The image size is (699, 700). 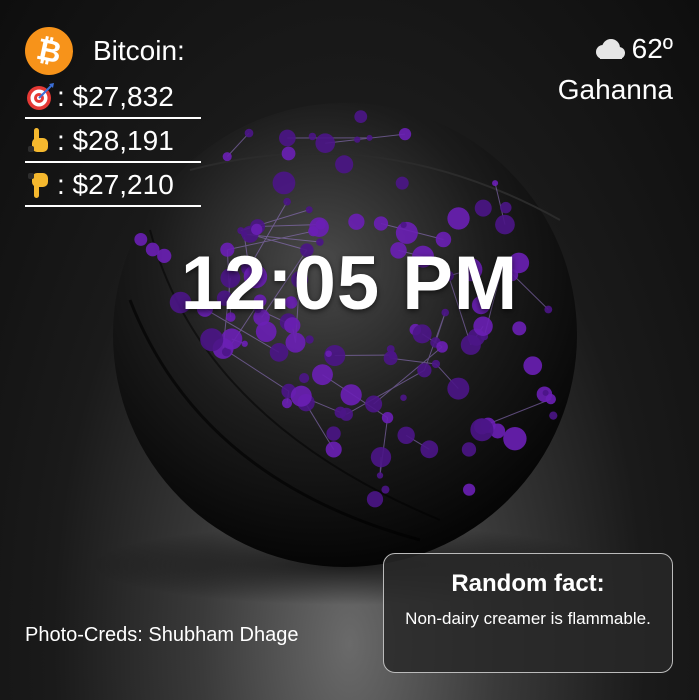 What do you see at coordinates (49, 51) in the screenshot?
I see `bitcoin-icon: ₿` at bounding box center [49, 51].